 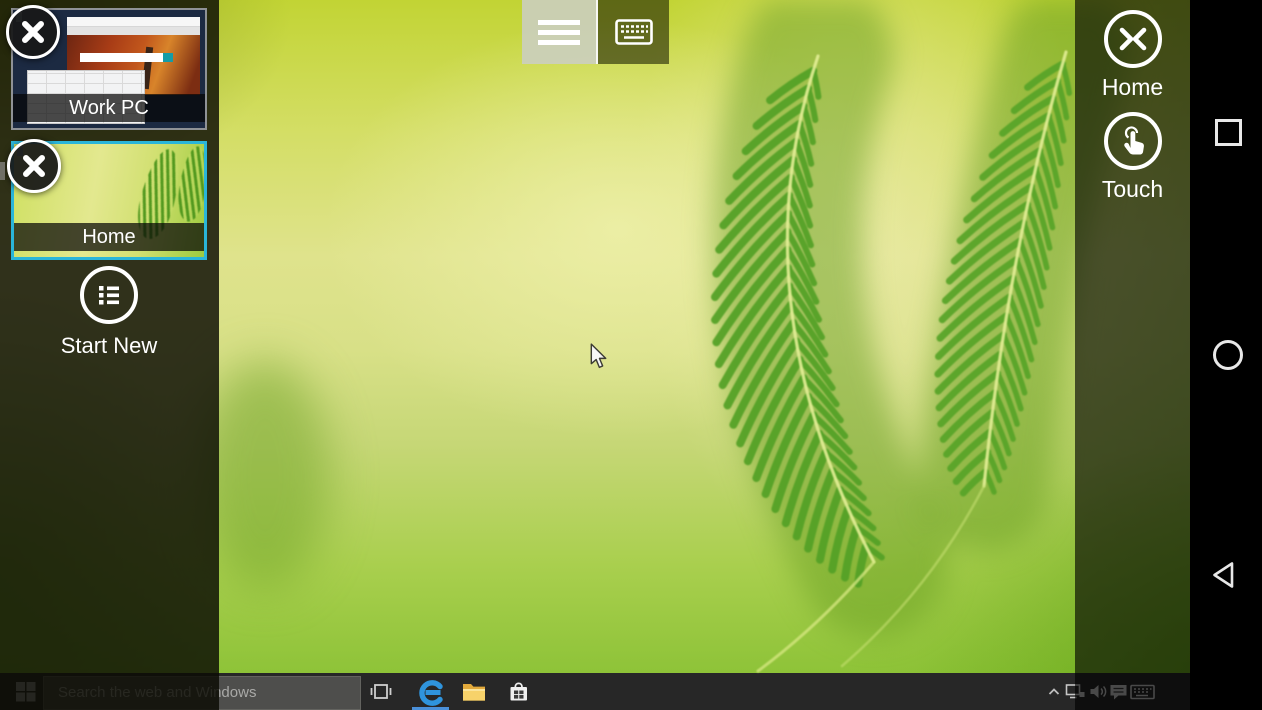 I want to click on task-view-icon, so click(x=381, y=691).